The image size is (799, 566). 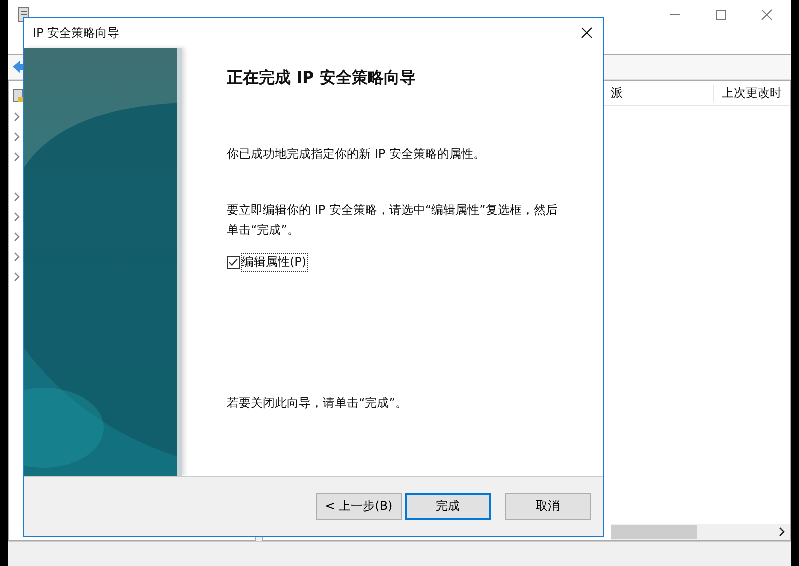 I want to click on close-icon, so click(x=587, y=33).